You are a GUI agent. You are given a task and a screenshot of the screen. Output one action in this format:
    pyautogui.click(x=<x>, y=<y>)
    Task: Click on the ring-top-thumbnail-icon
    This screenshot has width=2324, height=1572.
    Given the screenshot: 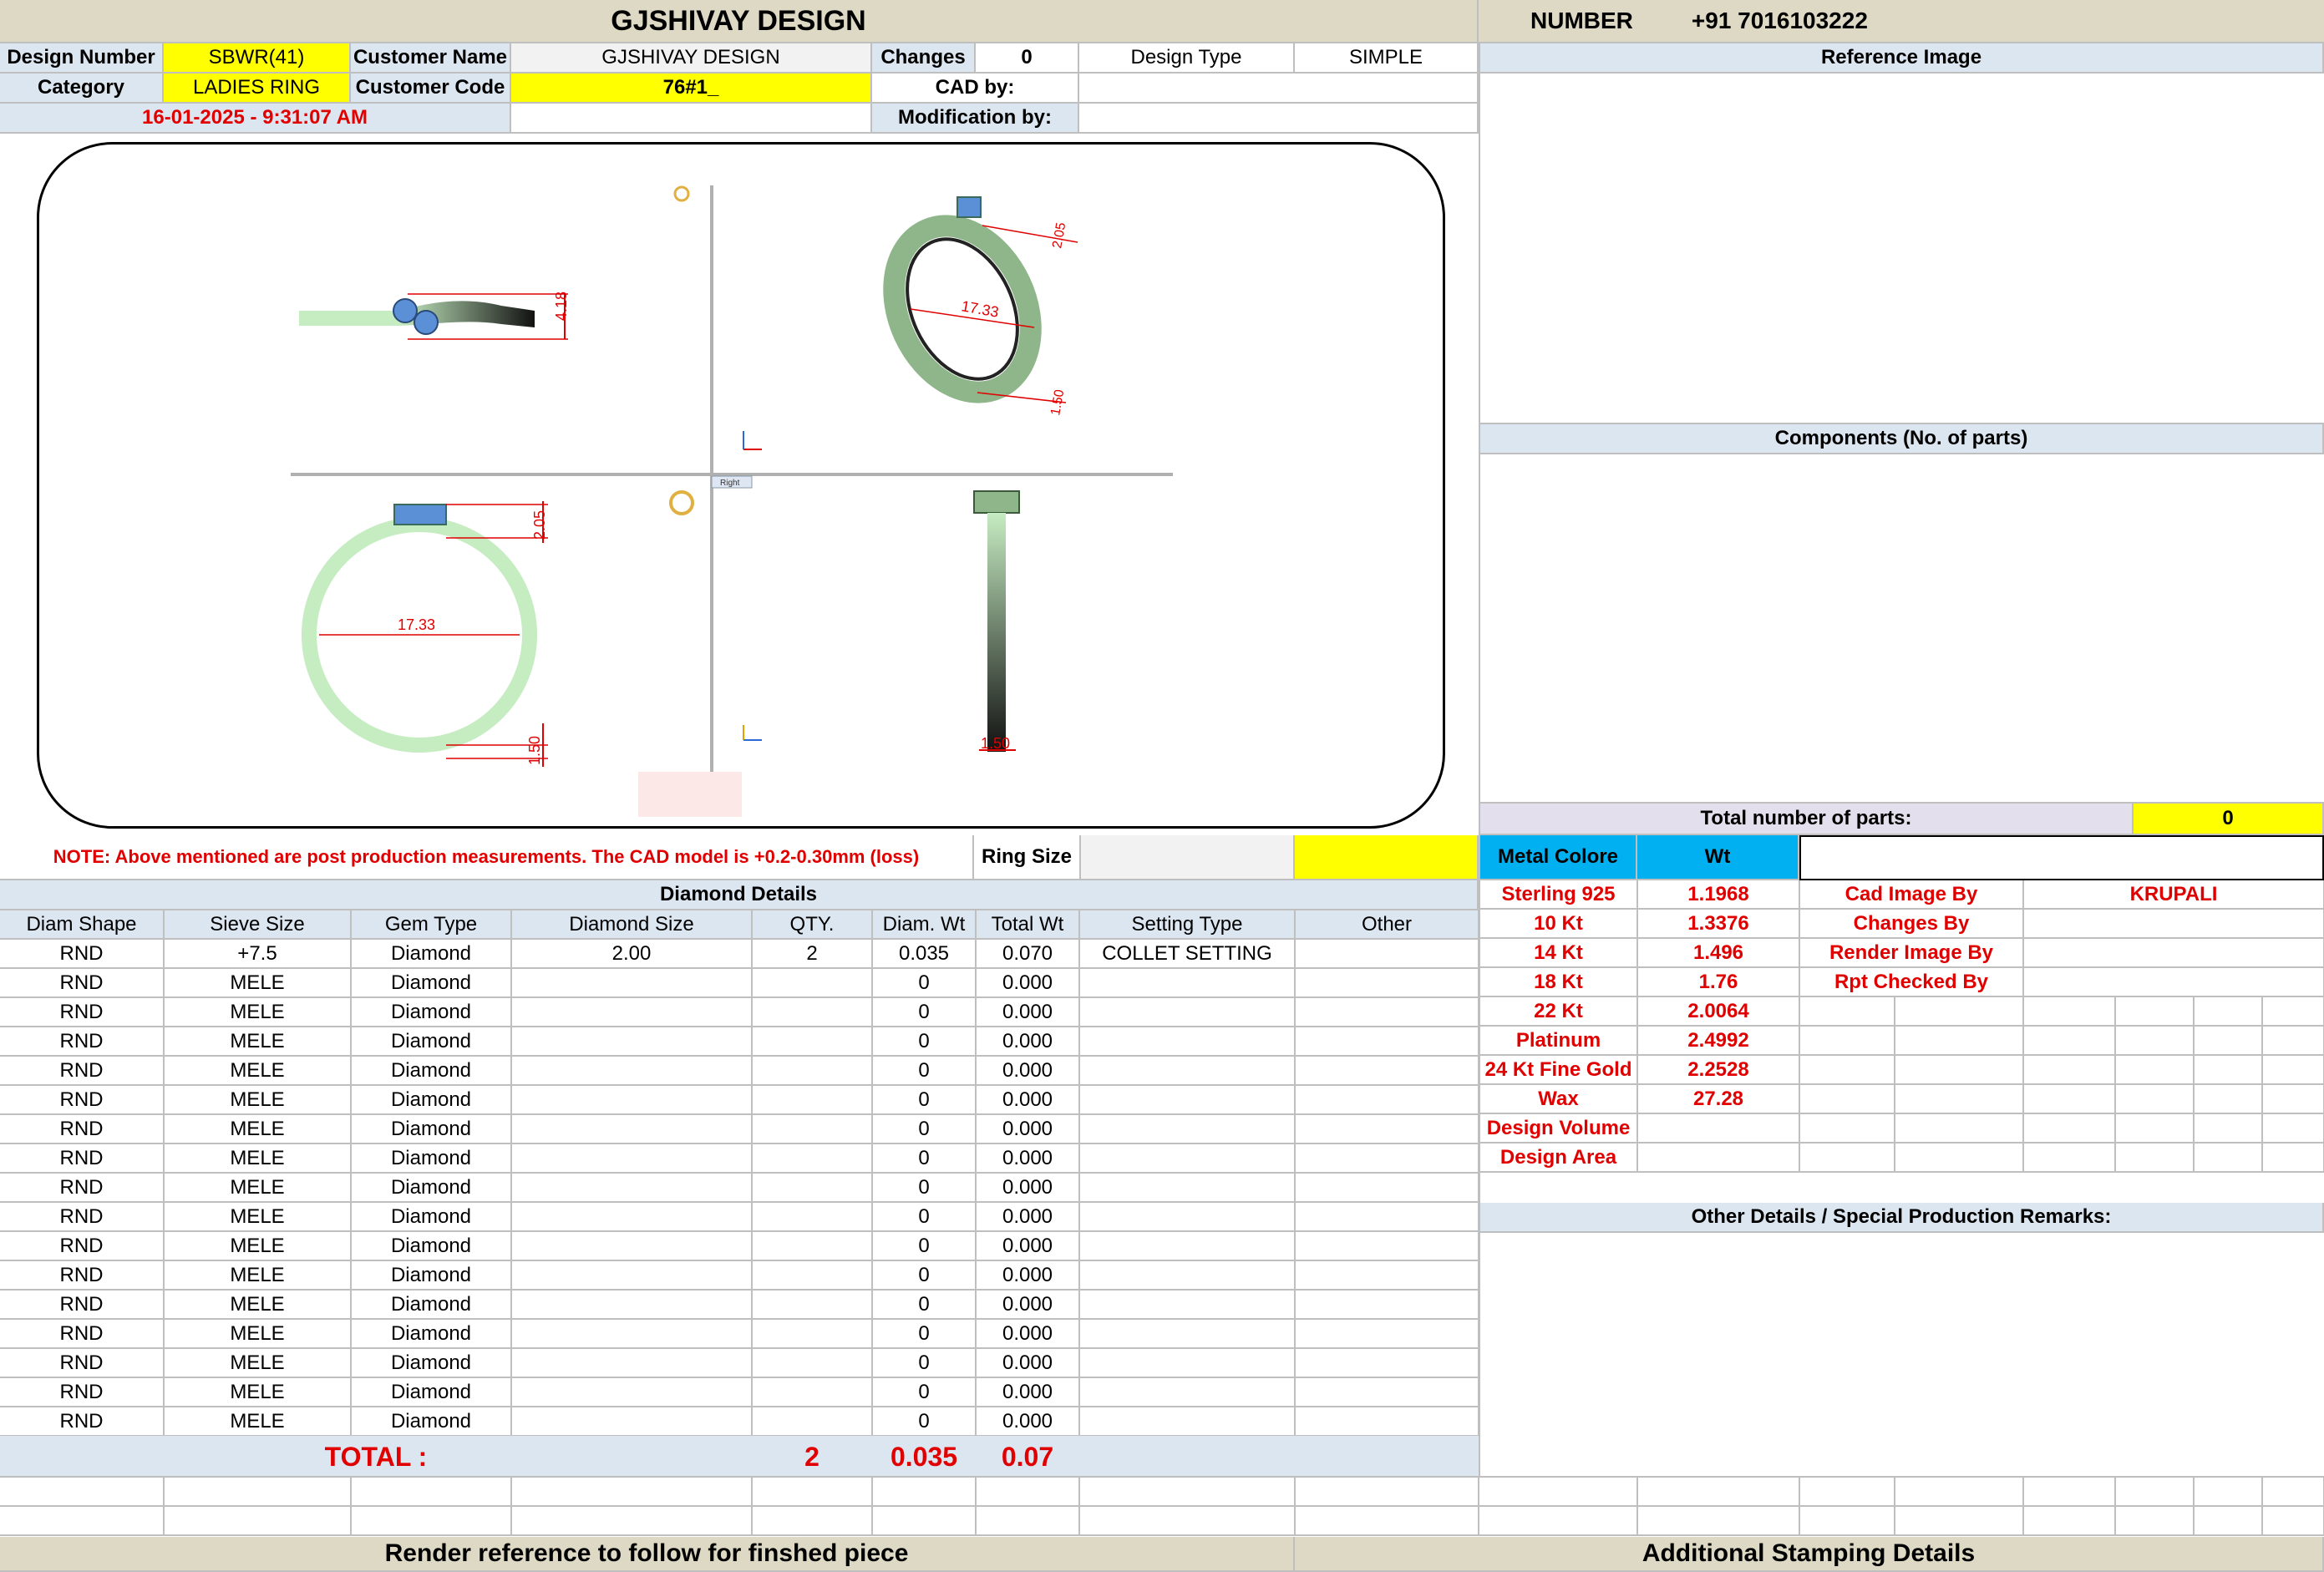 What is the action you would take?
    pyautogui.click(x=681, y=193)
    